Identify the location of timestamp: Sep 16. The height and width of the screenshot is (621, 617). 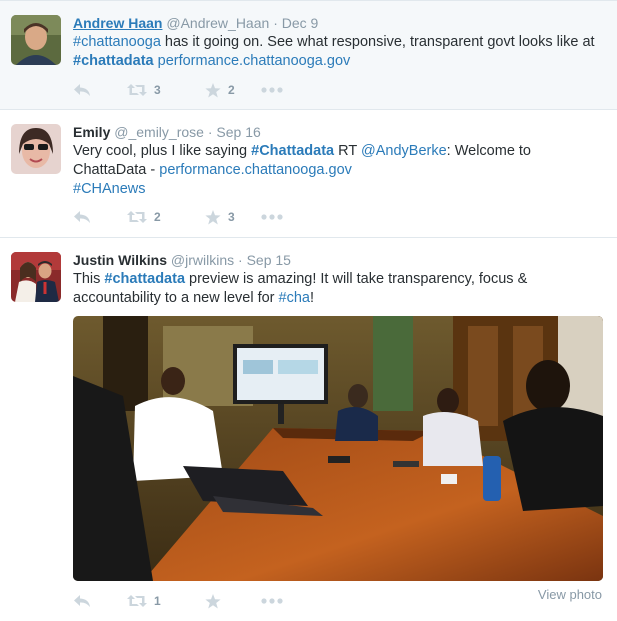
(238, 132).